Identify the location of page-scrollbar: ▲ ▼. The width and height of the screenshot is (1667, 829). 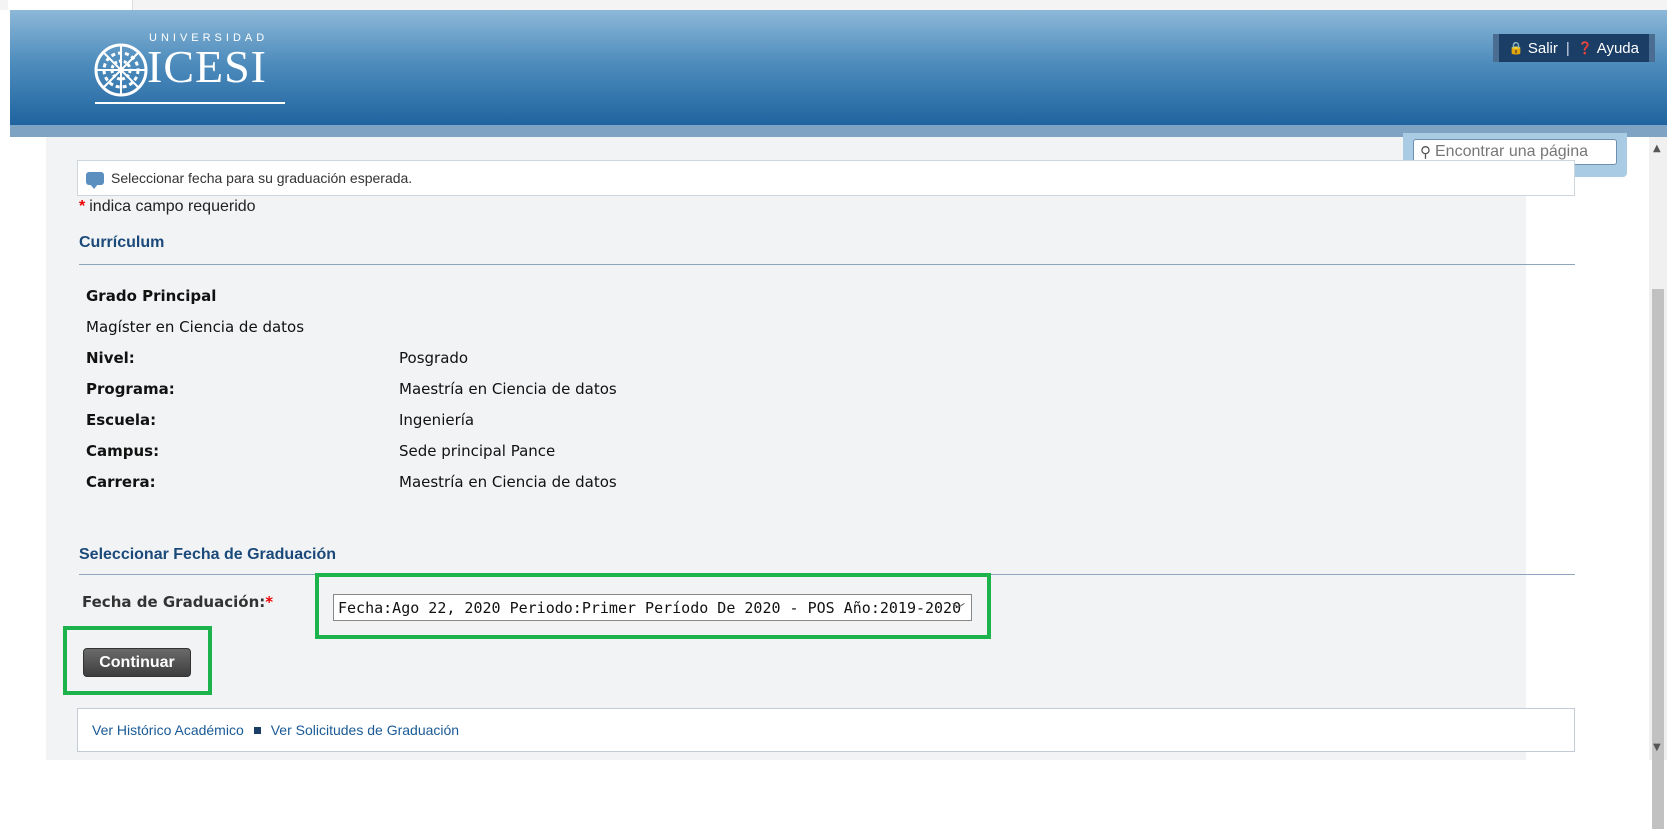
(1658, 483).